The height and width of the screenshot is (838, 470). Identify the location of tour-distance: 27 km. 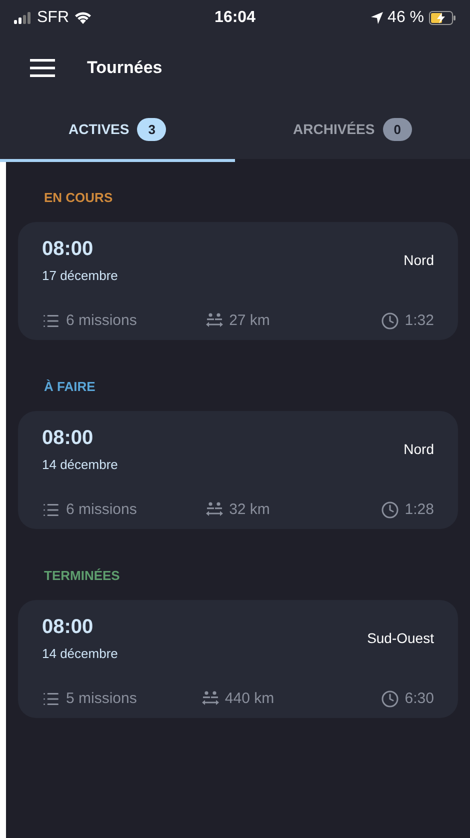
(249, 320).